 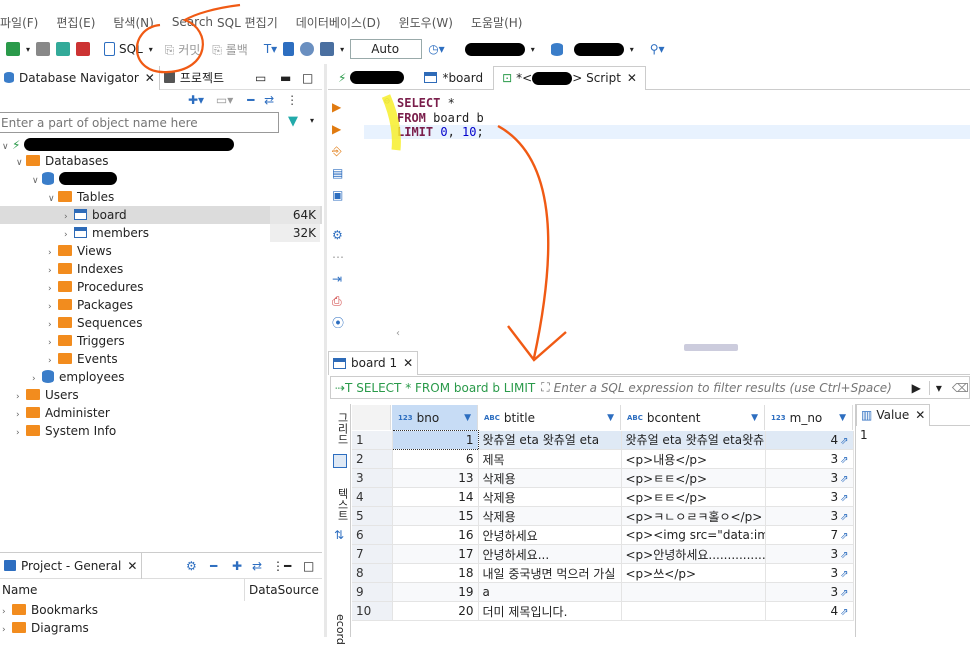 I want to click on annotation-highlight, so click(x=391, y=122).